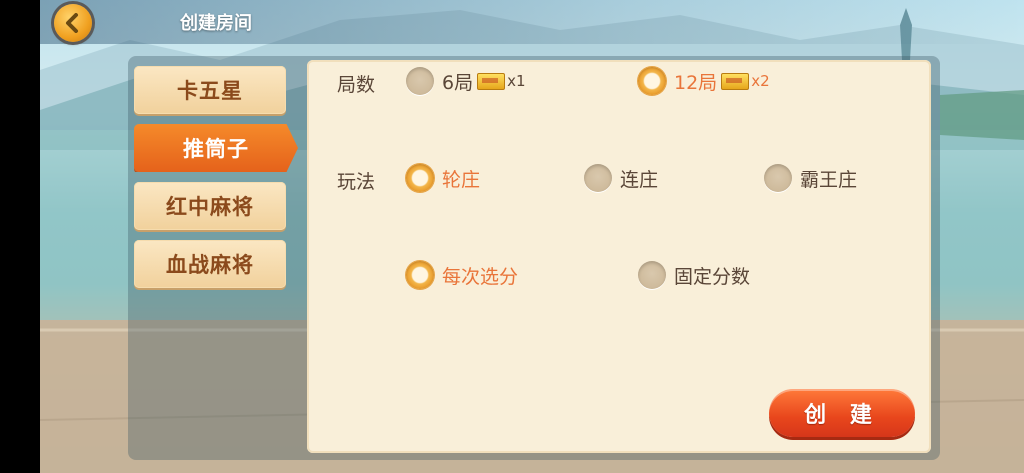 The image size is (1024, 473). Describe the element at coordinates (356, 85) in the screenshot. I see `rounds-label: 局数` at that location.